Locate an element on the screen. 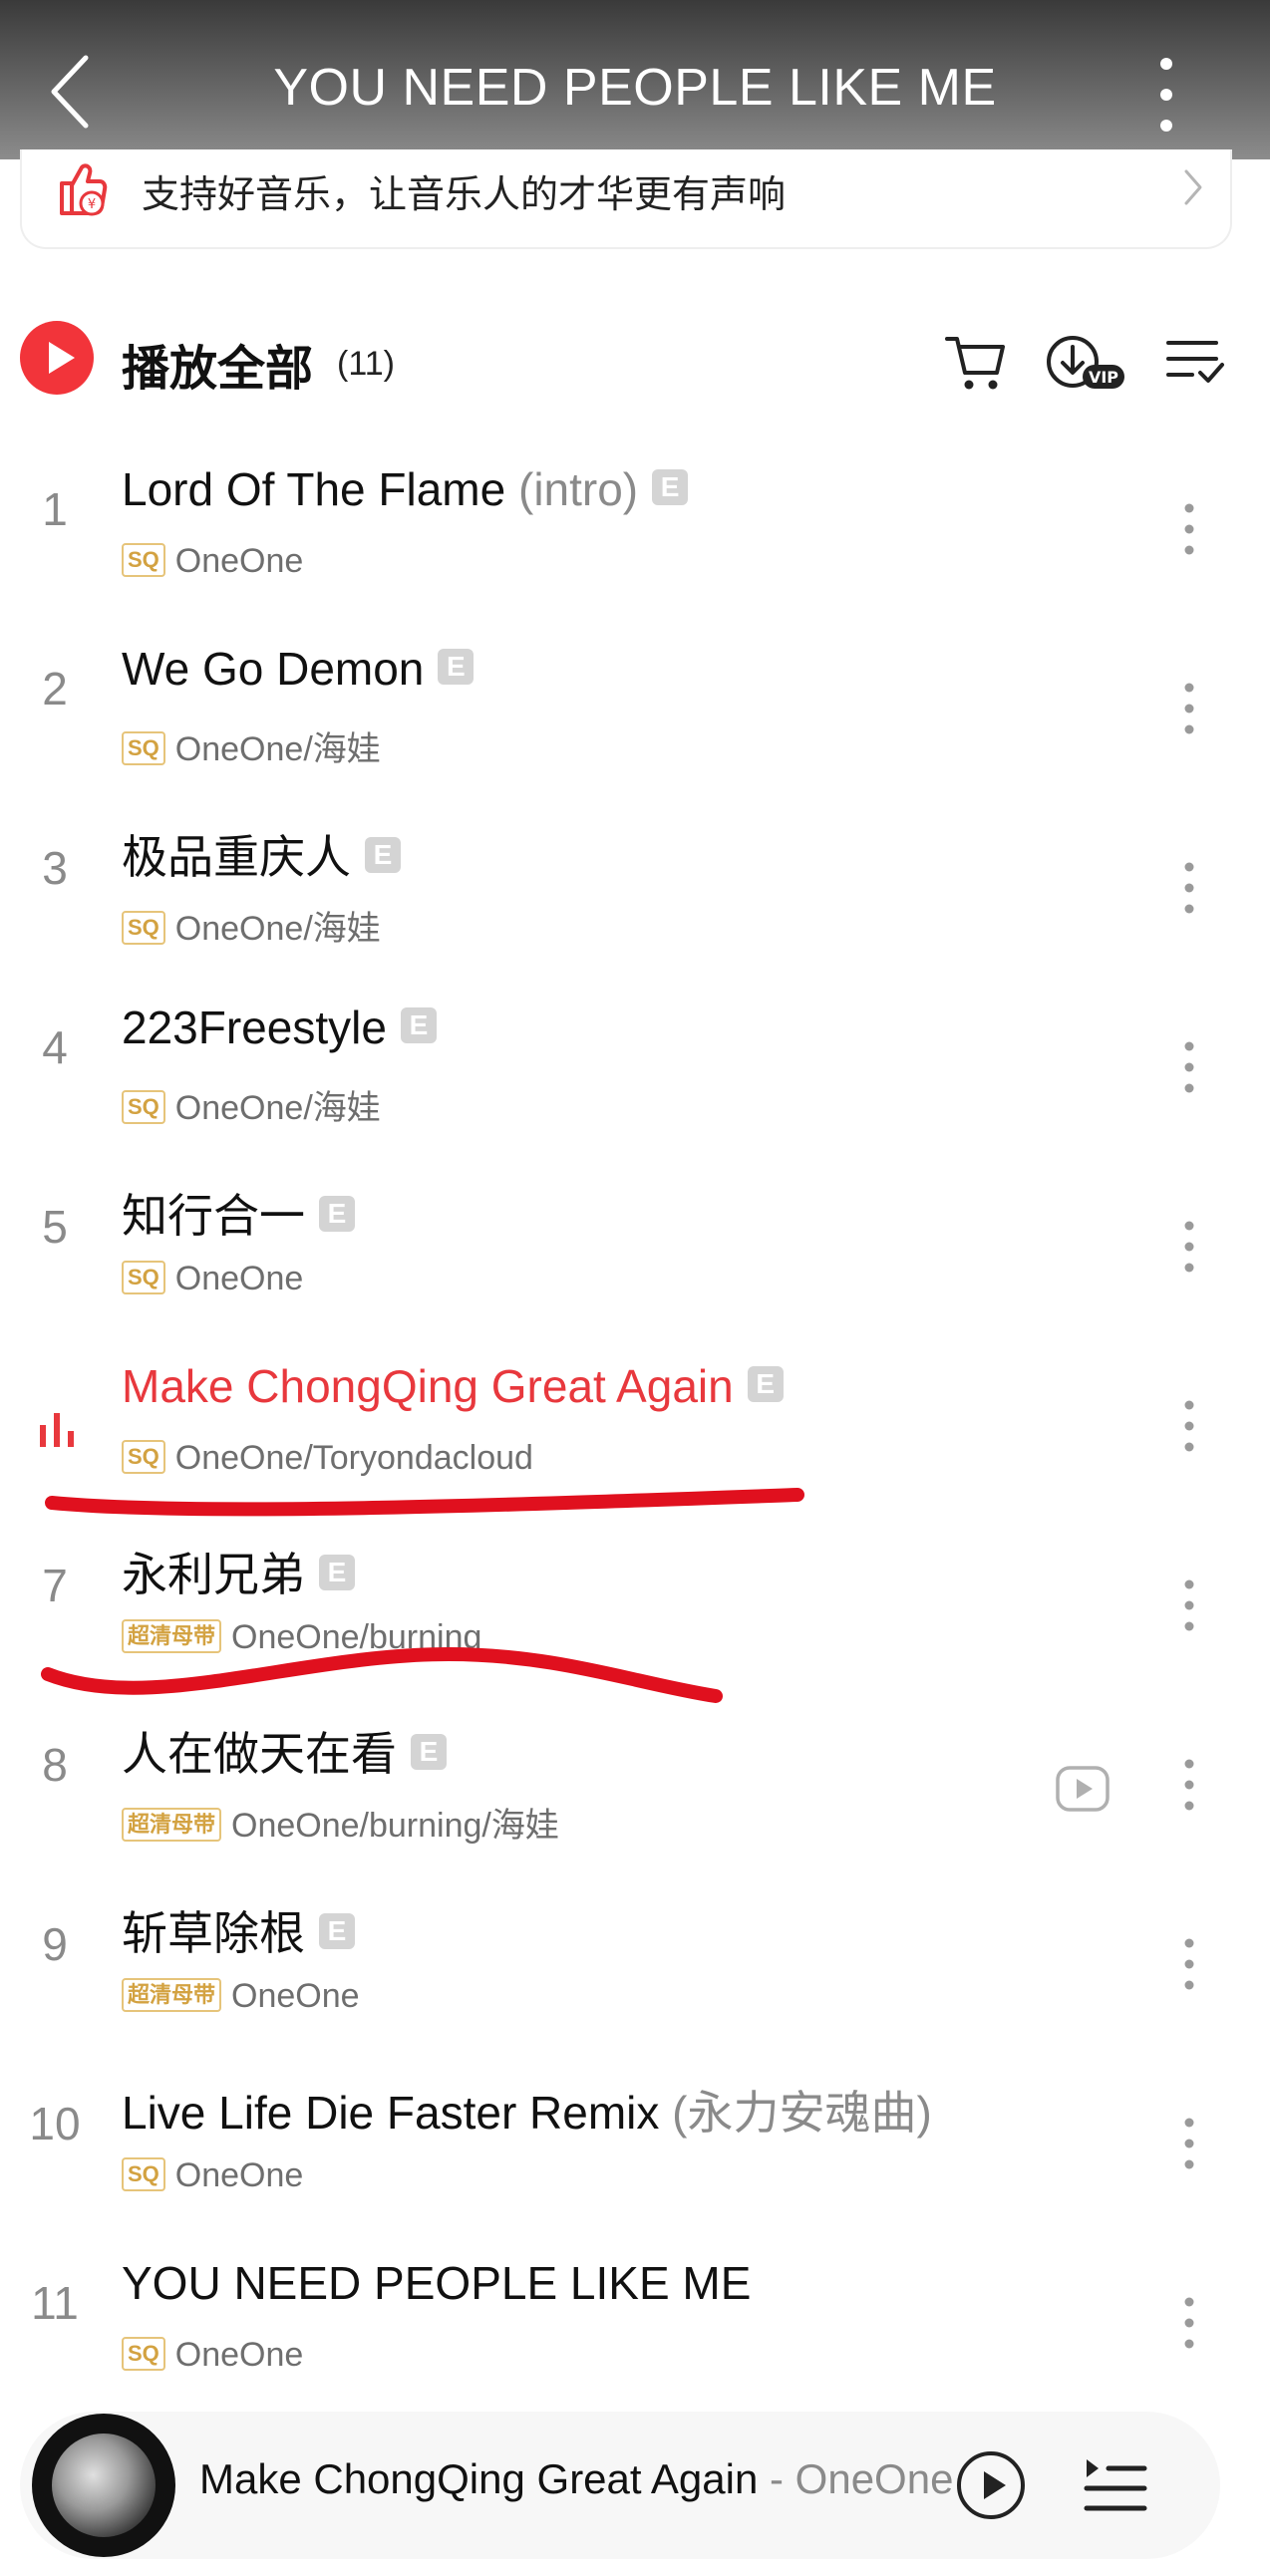 The image size is (1270, 2576). album-art-disc is located at coordinates (103, 2485).